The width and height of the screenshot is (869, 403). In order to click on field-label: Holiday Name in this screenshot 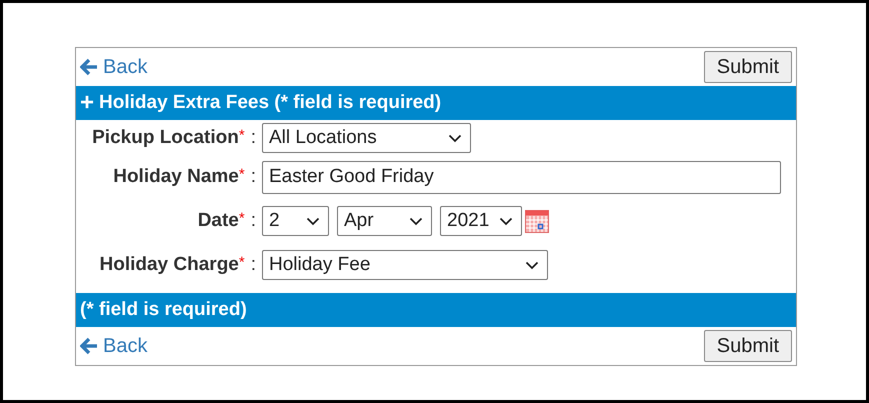, I will do `click(176, 176)`.